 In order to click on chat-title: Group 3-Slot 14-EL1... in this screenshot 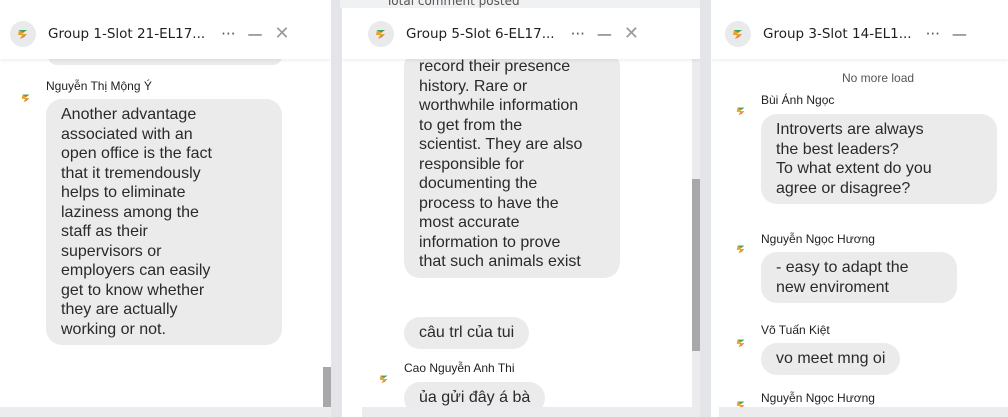, I will do `click(837, 34)`.